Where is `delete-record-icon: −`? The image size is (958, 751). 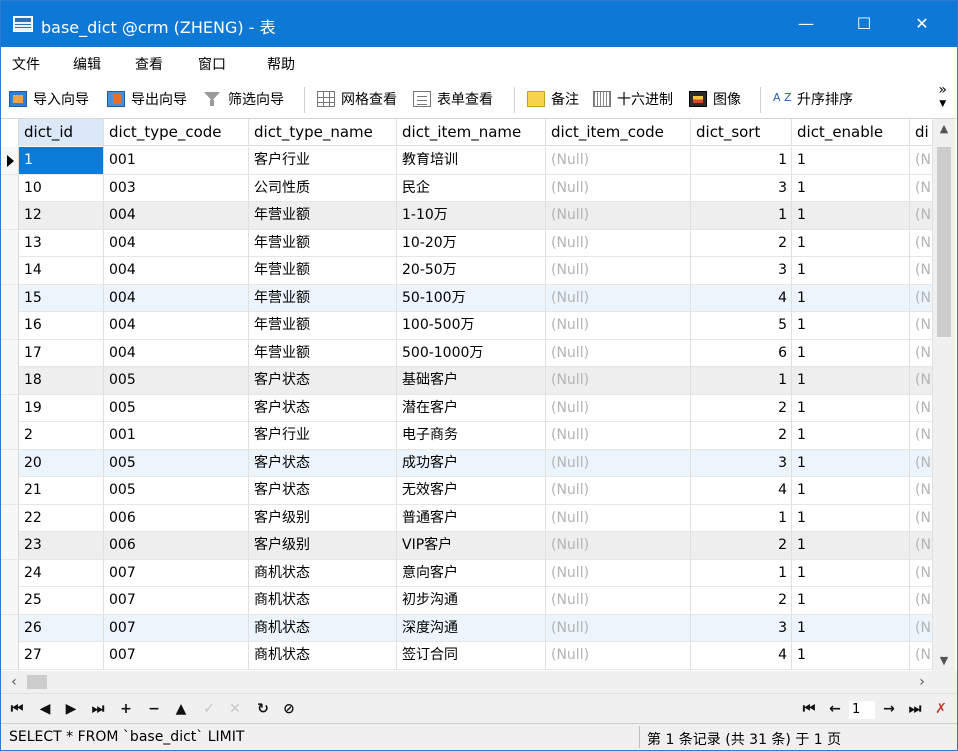 delete-record-icon: − is located at coordinates (154, 709).